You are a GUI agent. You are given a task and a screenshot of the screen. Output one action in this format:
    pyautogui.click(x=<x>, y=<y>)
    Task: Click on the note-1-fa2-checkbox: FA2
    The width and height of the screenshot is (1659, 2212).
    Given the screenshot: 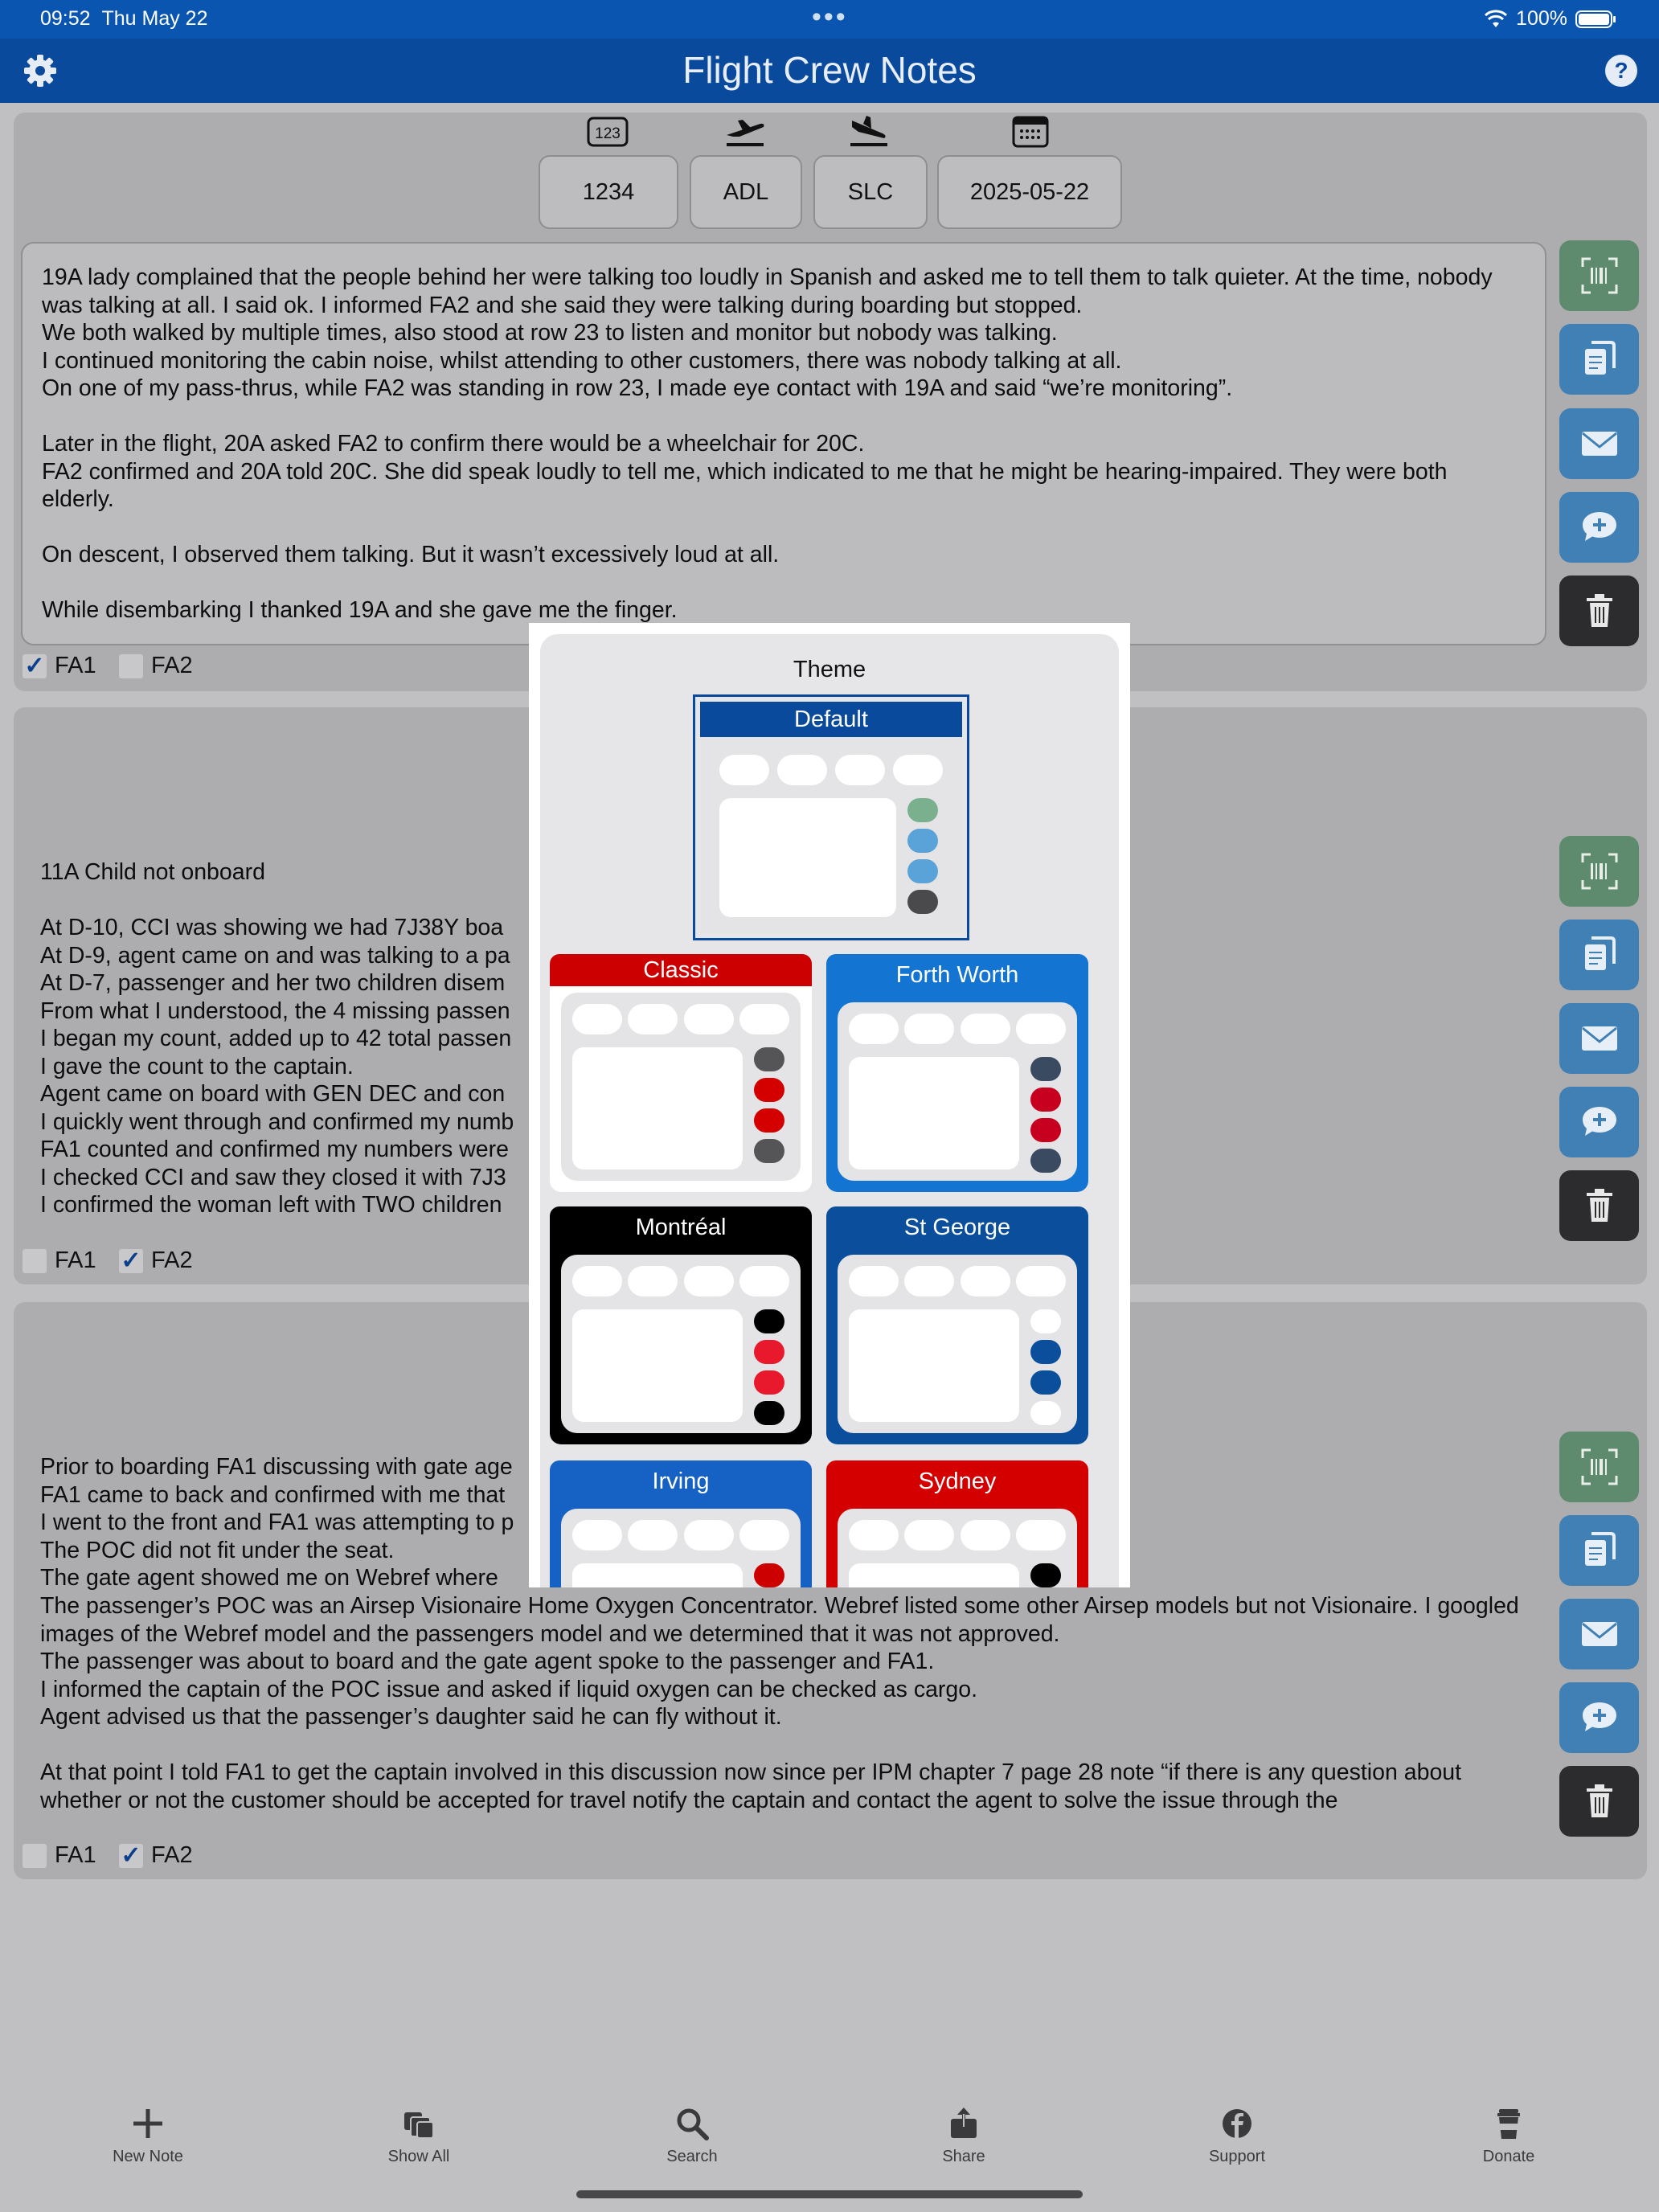 What is the action you would take?
    pyautogui.click(x=156, y=666)
    